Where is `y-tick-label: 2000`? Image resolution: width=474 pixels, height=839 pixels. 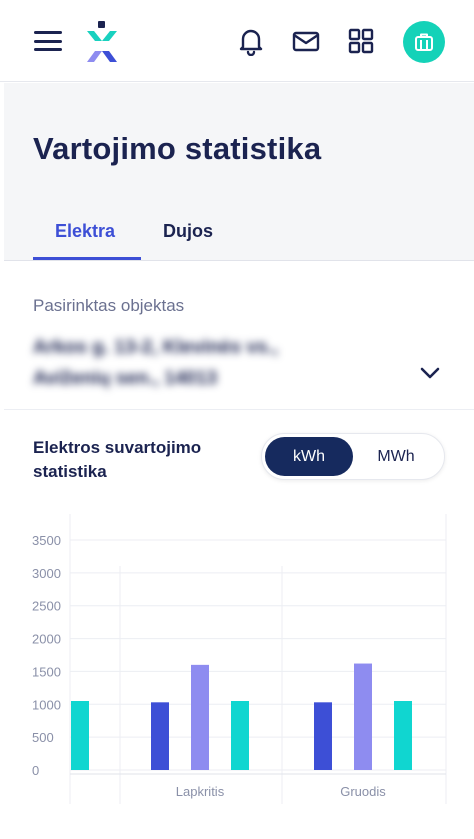 y-tick-label: 2000 is located at coordinates (46, 639).